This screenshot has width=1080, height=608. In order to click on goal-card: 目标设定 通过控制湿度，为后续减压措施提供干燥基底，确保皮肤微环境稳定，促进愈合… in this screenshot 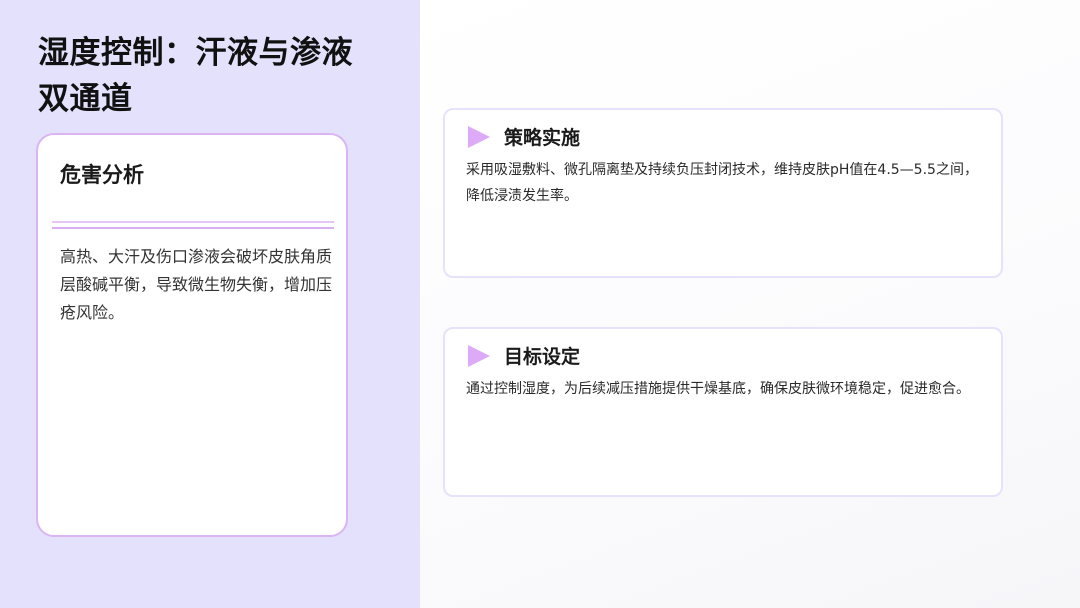, I will do `click(723, 412)`.